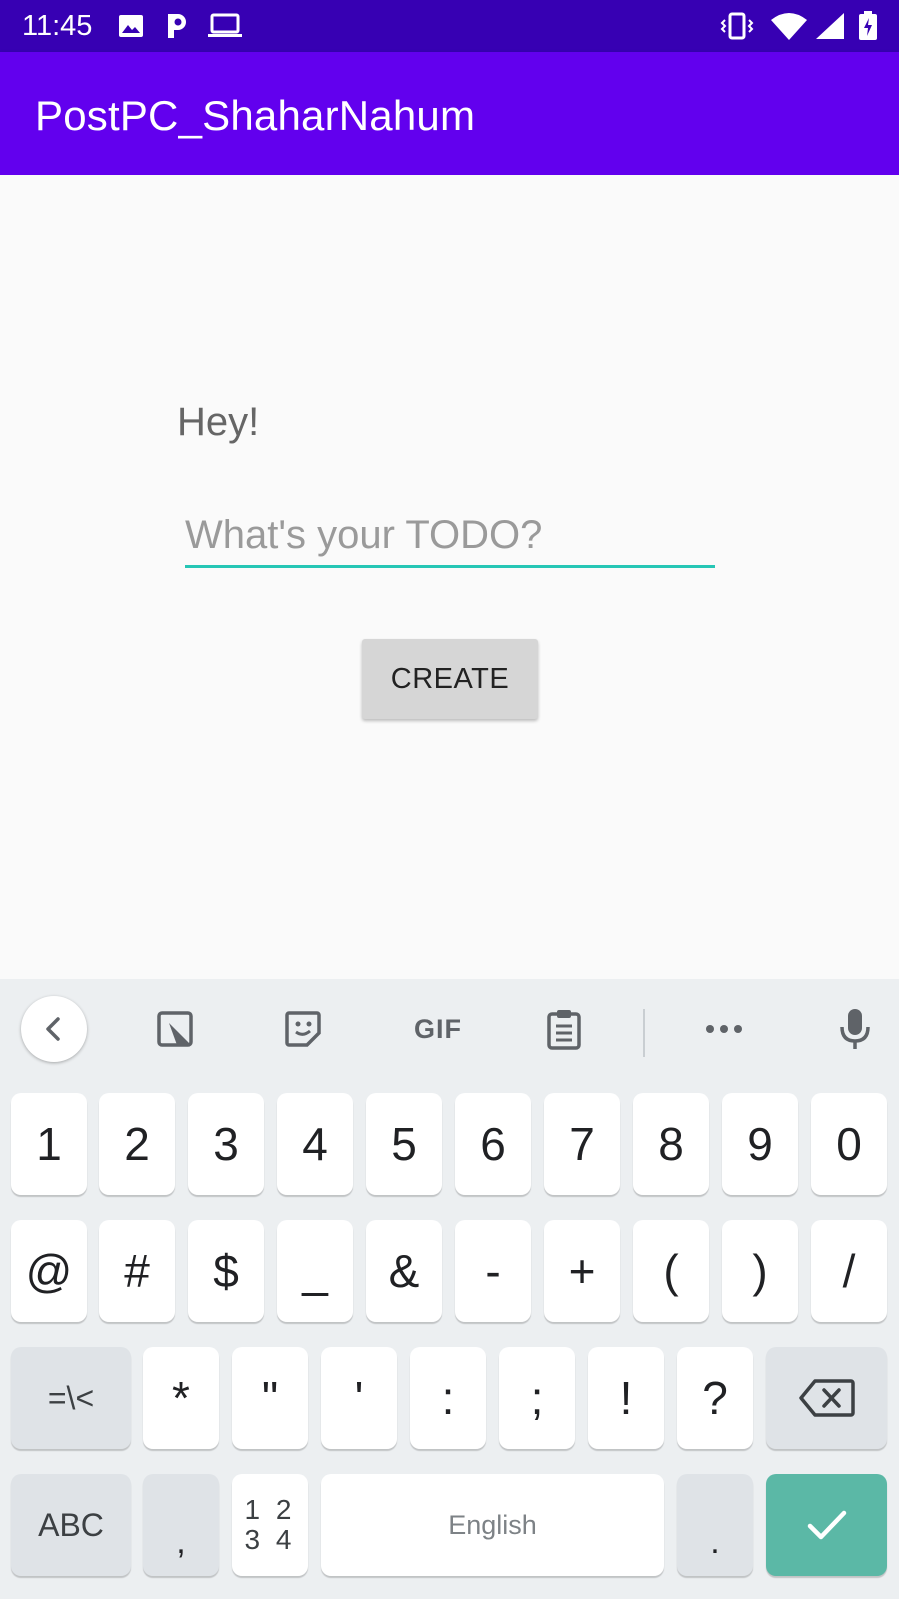 Image resolution: width=899 pixels, height=1599 pixels. I want to click on key-double-quote: ", so click(270, 1398).